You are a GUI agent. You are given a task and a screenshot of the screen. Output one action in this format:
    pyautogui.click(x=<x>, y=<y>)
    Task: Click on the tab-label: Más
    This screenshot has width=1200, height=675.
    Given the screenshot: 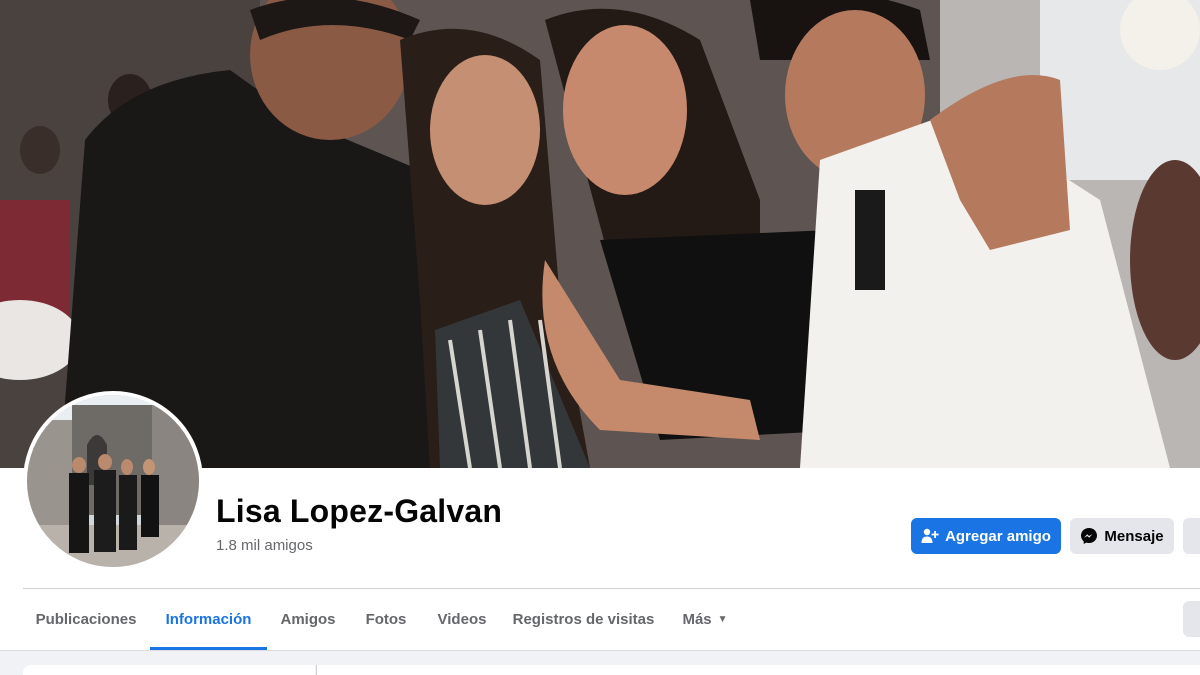 What is the action you would take?
    pyautogui.click(x=697, y=619)
    